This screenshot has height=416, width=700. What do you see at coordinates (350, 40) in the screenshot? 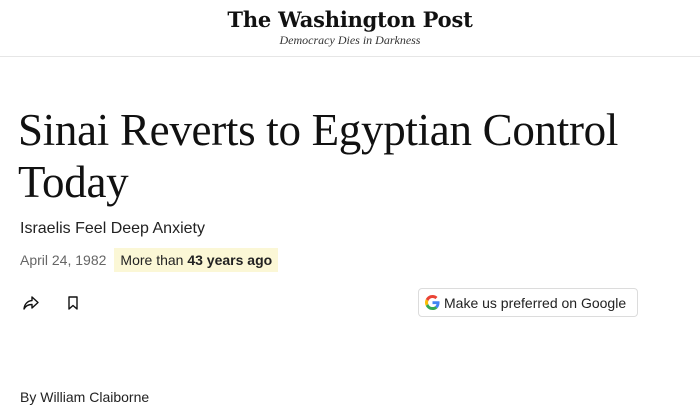
I see `site-tagline: Democracy Dies in Darkness` at bounding box center [350, 40].